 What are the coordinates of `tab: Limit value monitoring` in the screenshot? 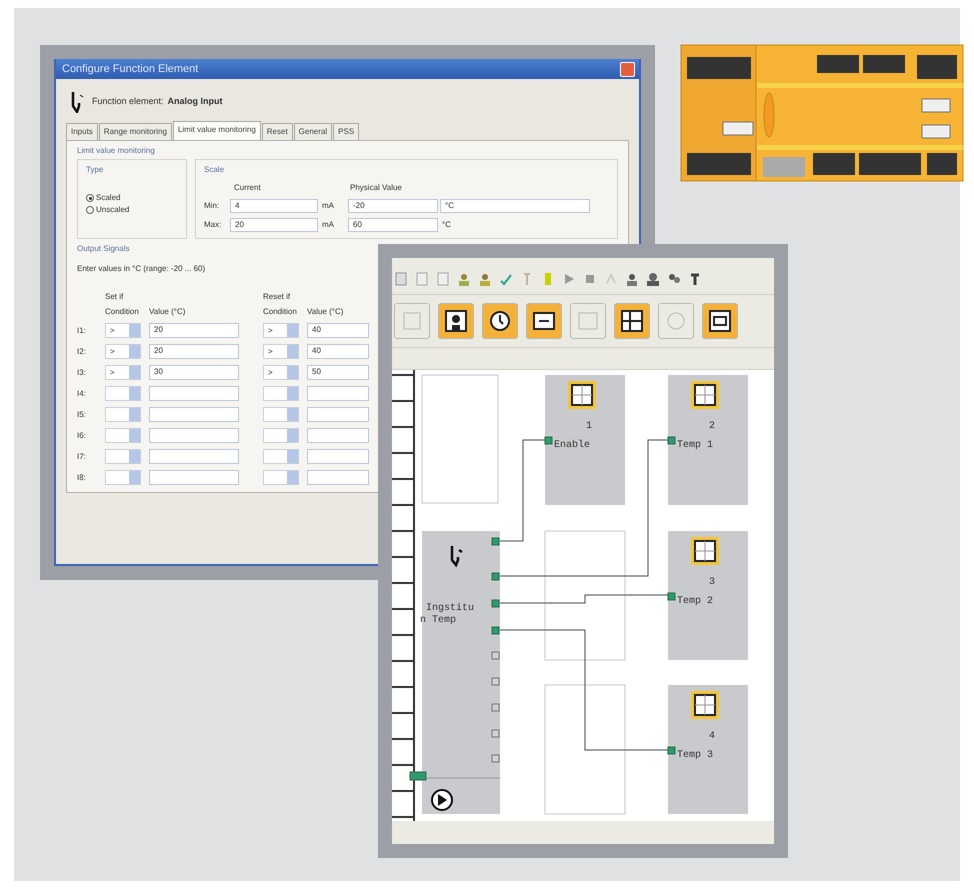 It's located at (216, 130).